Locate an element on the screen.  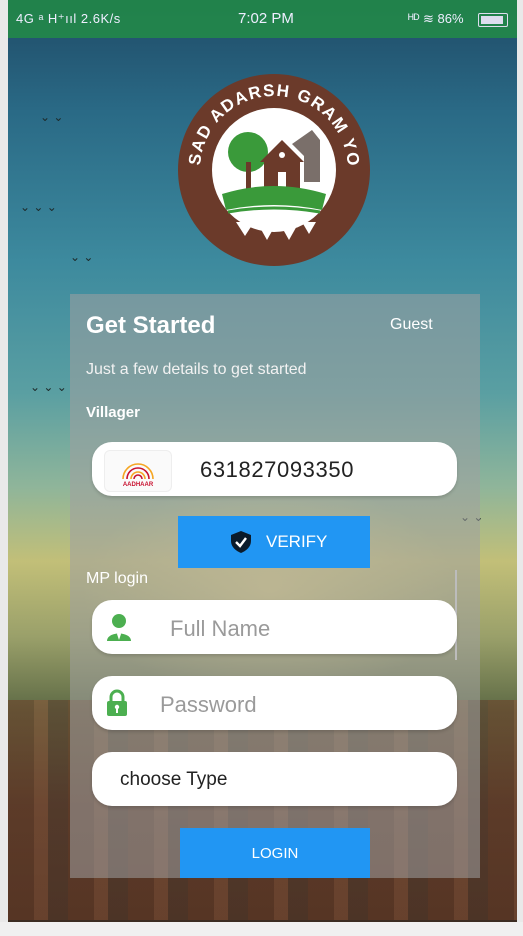
guest-link: Guest is located at coordinates (411, 325).